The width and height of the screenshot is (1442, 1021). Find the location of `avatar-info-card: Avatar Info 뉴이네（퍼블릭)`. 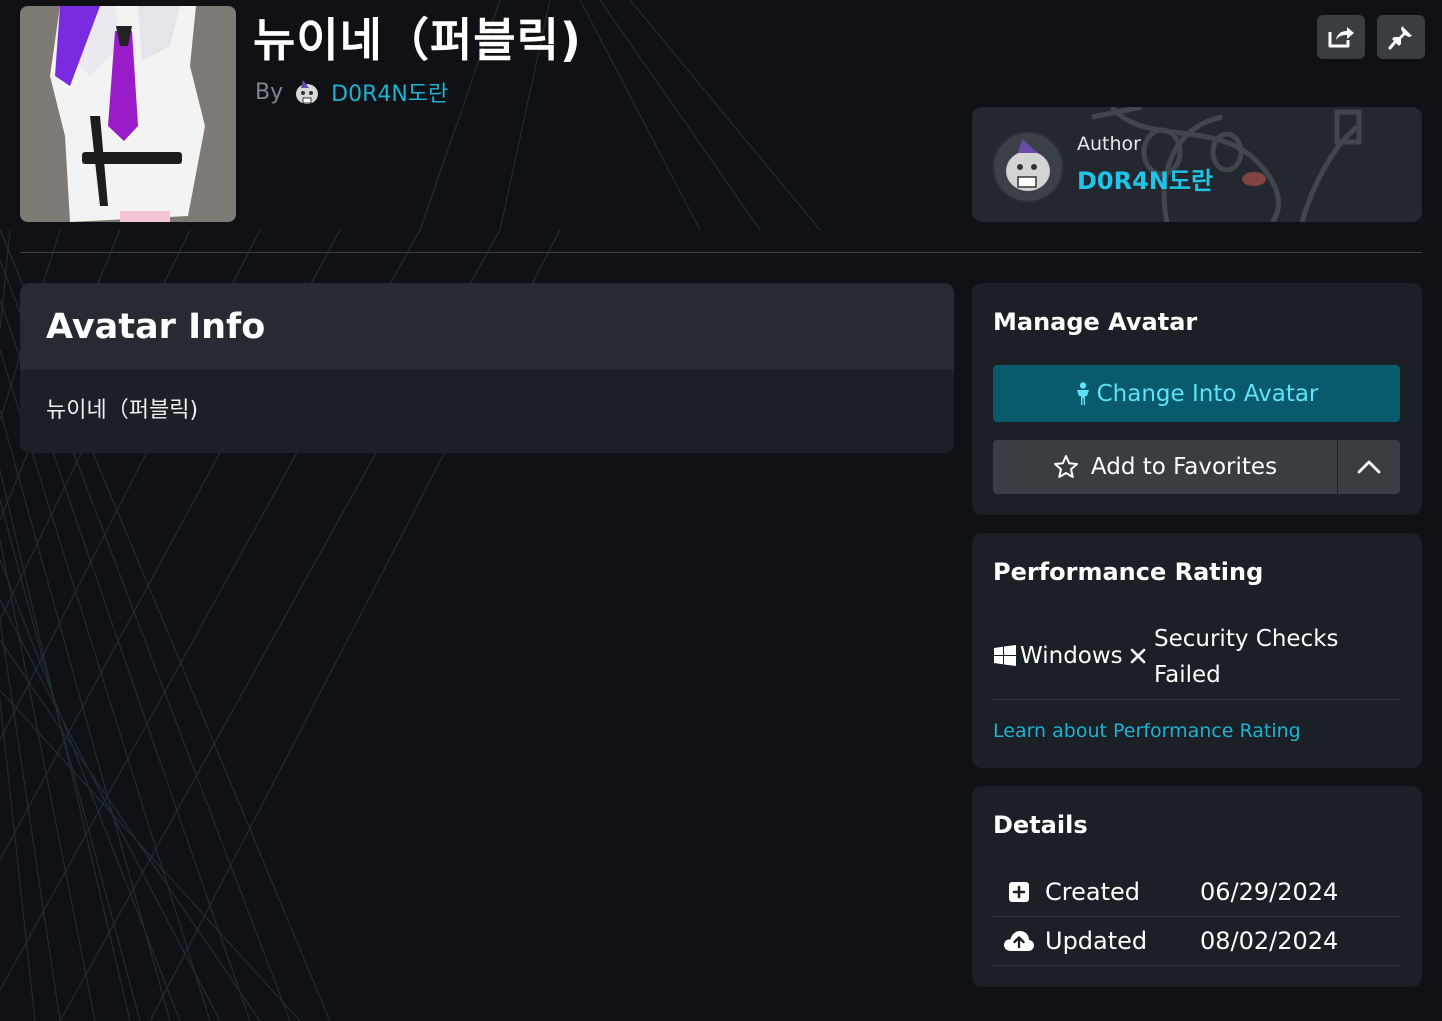

avatar-info-card: Avatar Info 뉴이네（퍼블릭) is located at coordinates (487, 368).